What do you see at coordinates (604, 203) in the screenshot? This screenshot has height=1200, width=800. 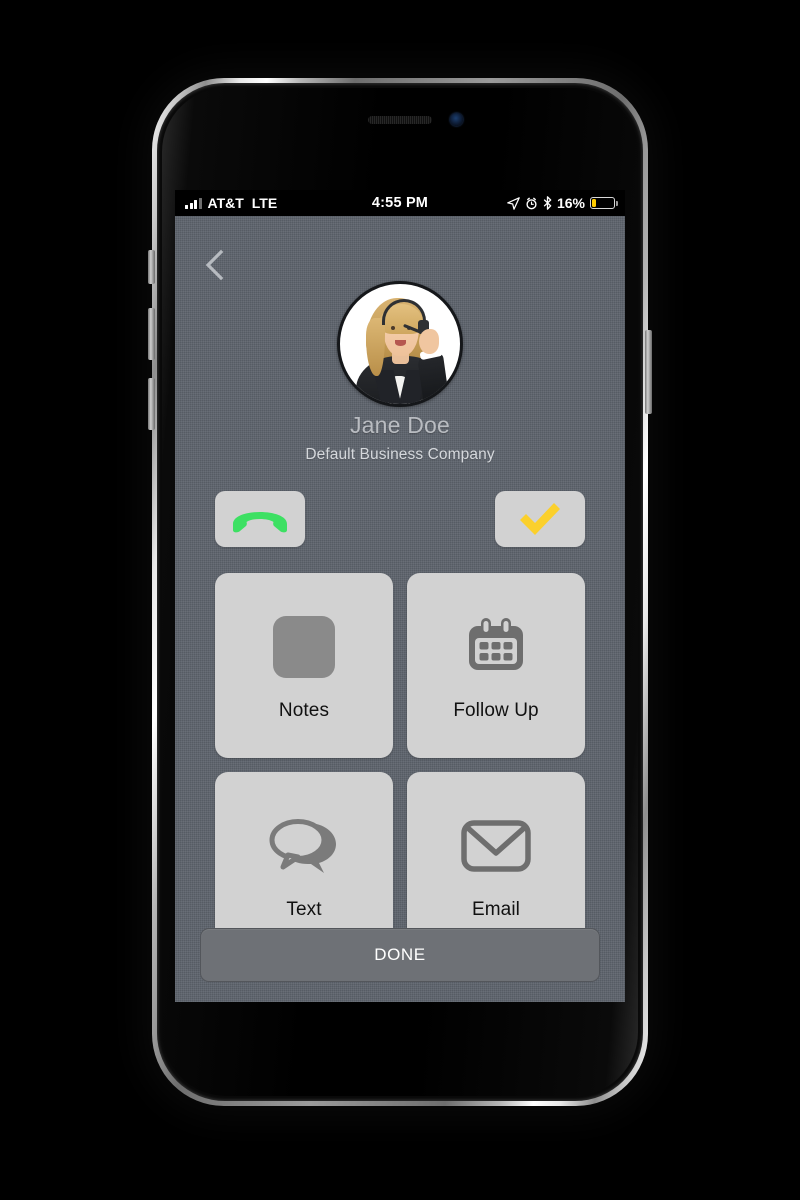 I see `battery-icon` at bounding box center [604, 203].